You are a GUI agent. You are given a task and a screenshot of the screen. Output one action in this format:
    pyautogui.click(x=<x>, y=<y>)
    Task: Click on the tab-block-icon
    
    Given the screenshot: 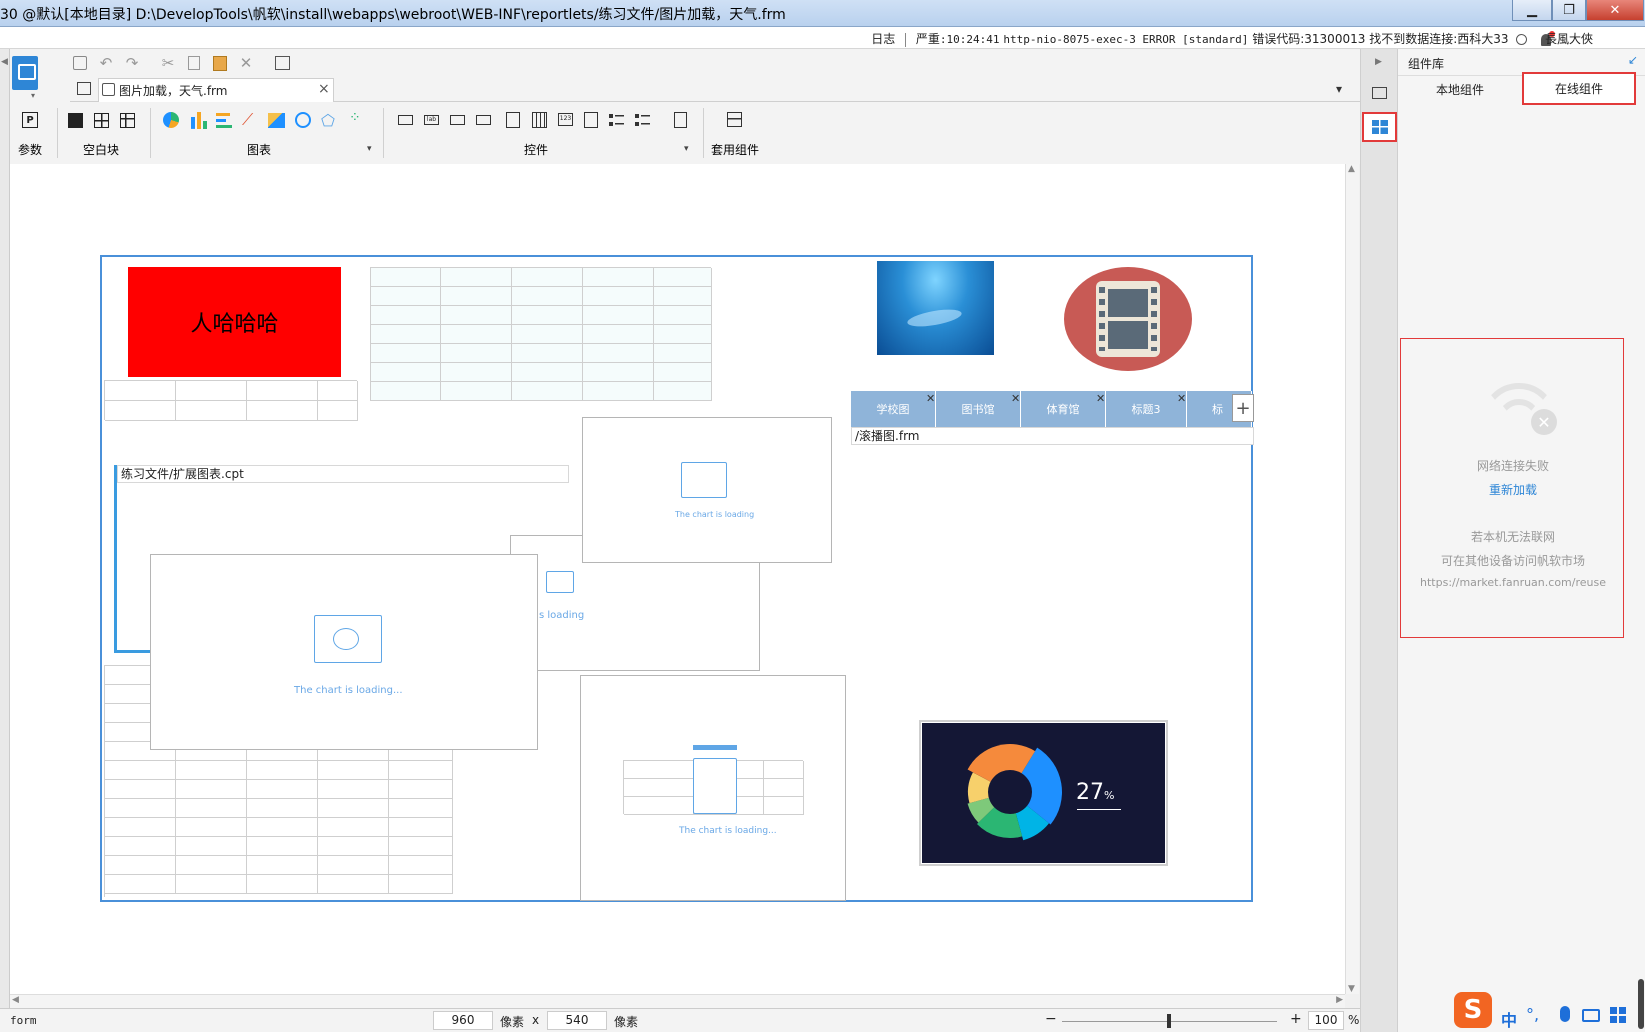 What is the action you would take?
    pyautogui.click(x=127, y=120)
    